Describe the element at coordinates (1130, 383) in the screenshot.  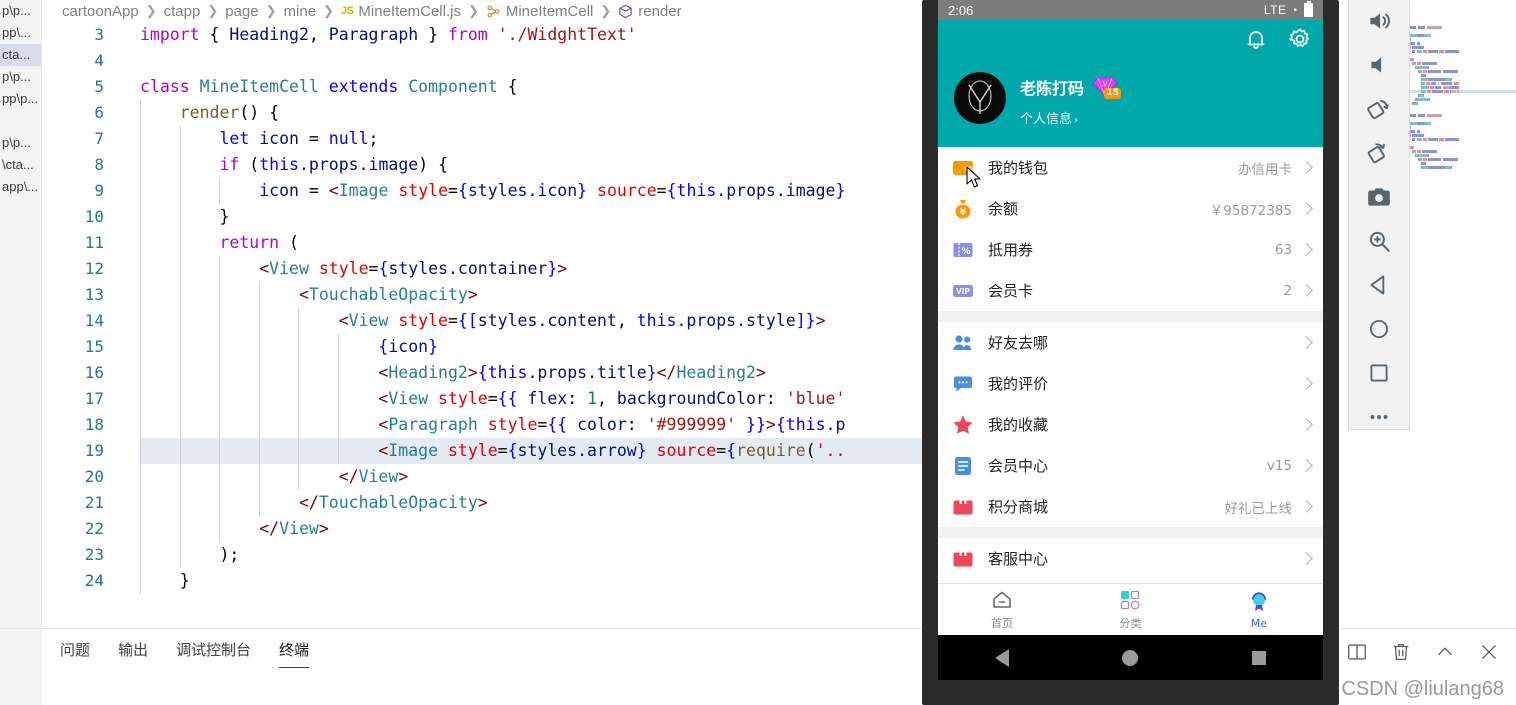
I see `list-item: 我的评价` at that location.